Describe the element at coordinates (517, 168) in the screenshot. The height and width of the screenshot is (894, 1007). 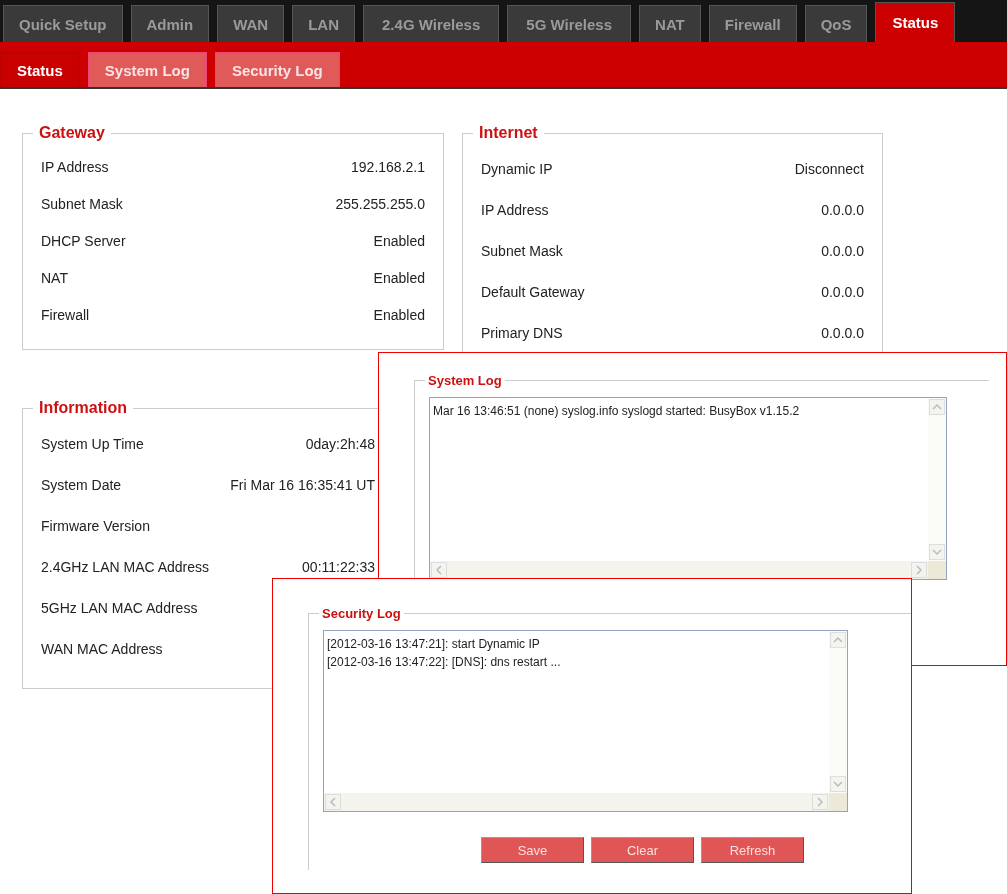
I see `field-label: Dynamic IP` at that location.